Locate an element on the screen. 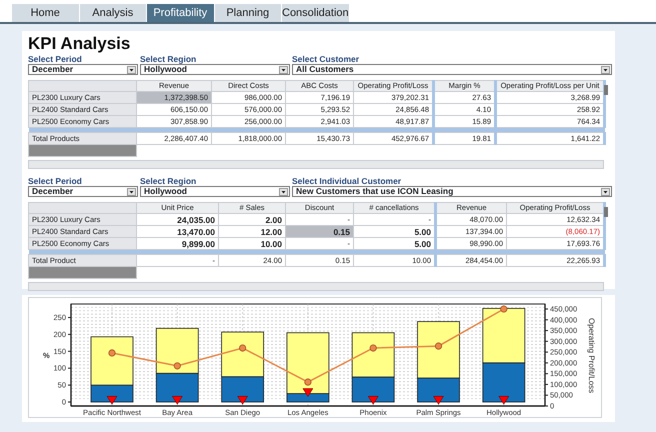 The height and width of the screenshot is (432, 656). filter-label: Select Customer is located at coordinates (326, 59).